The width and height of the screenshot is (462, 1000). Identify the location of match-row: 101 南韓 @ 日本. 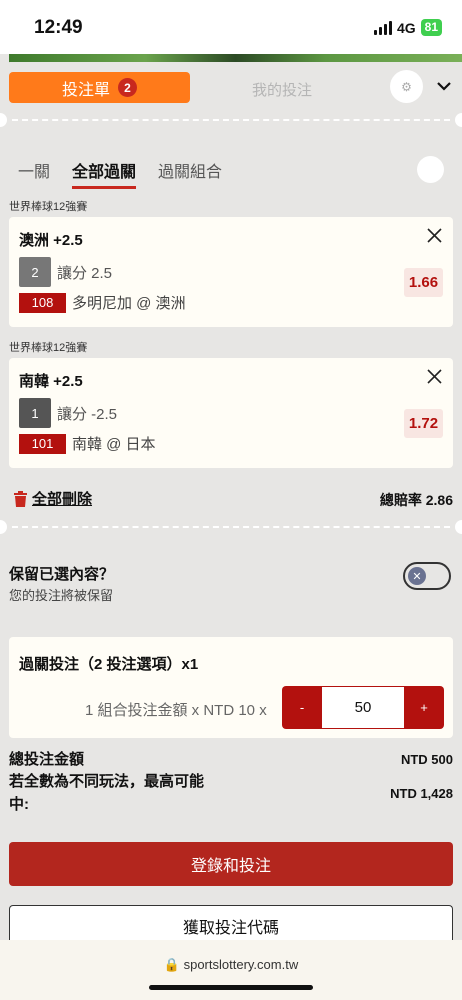
(87, 443).